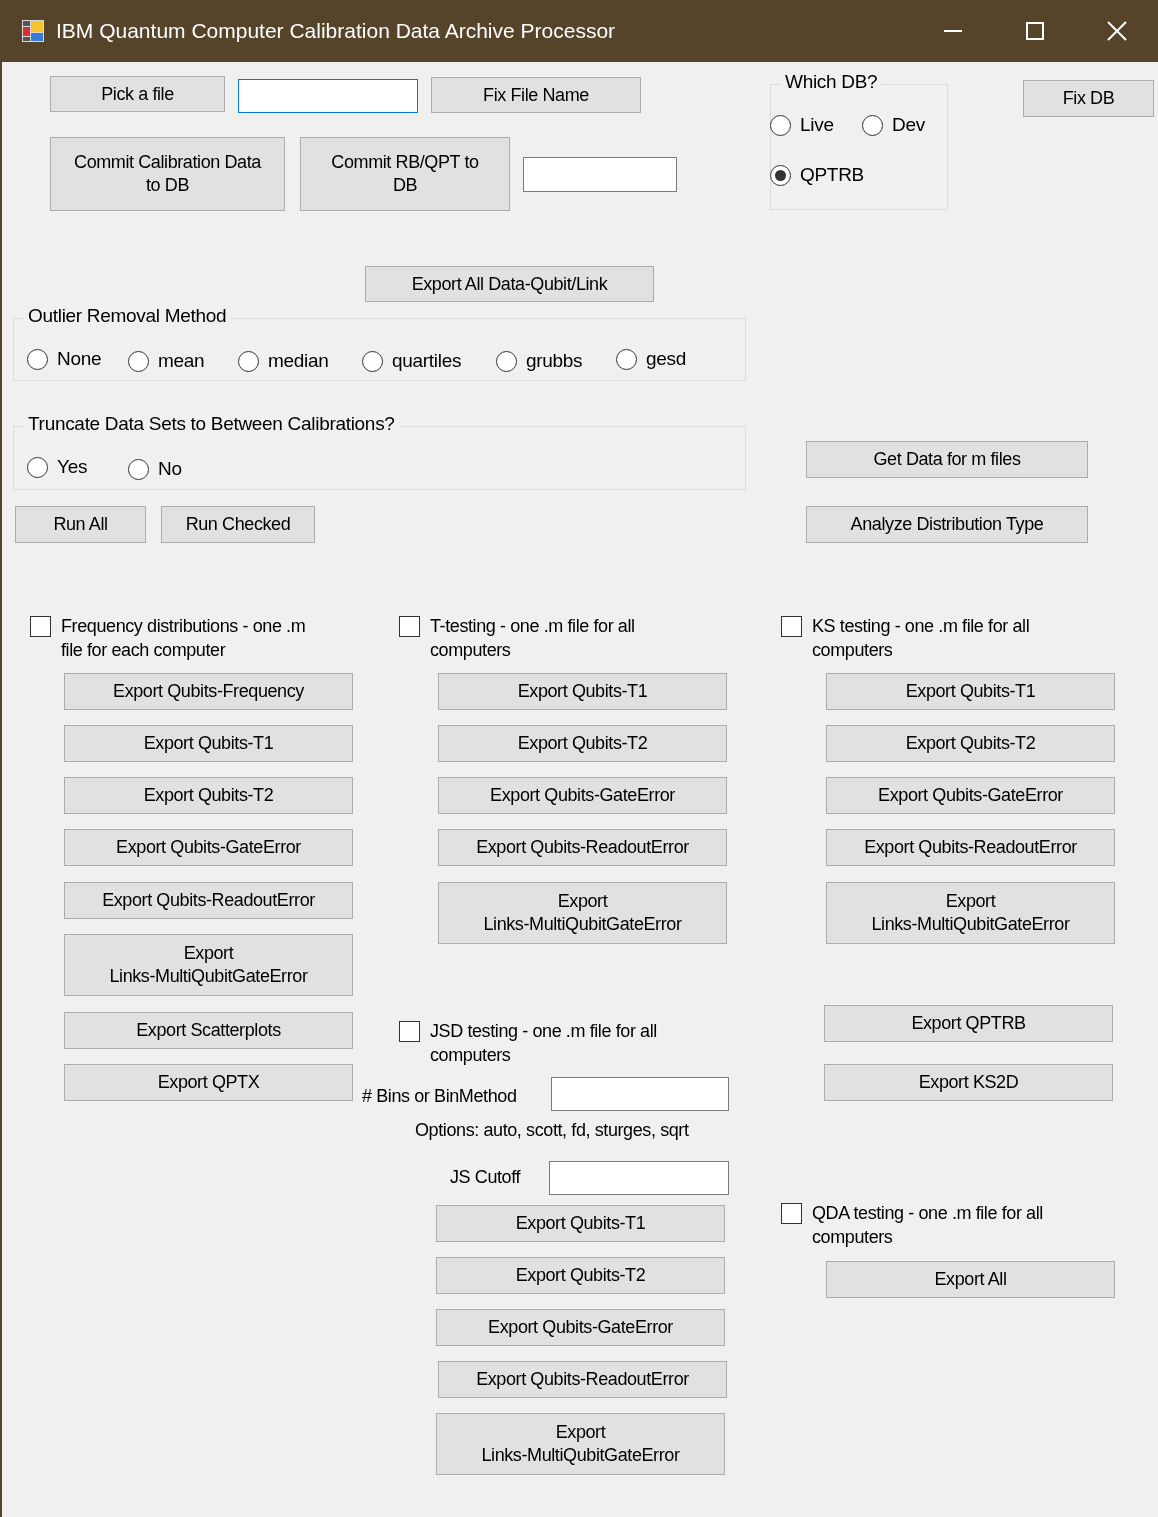  What do you see at coordinates (968, 1023) in the screenshot?
I see `form-button: Export QPTRB` at bounding box center [968, 1023].